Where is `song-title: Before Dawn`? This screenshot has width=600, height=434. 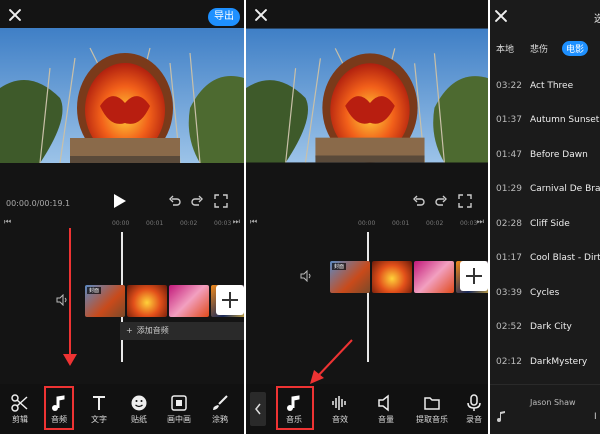 song-title: Before Dawn is located at coordinates (559, 155).